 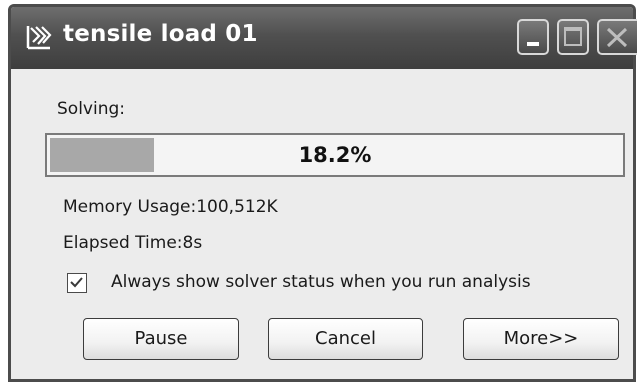 I want to click on progress-bar: 18.2%, so click(x=335, y=155).